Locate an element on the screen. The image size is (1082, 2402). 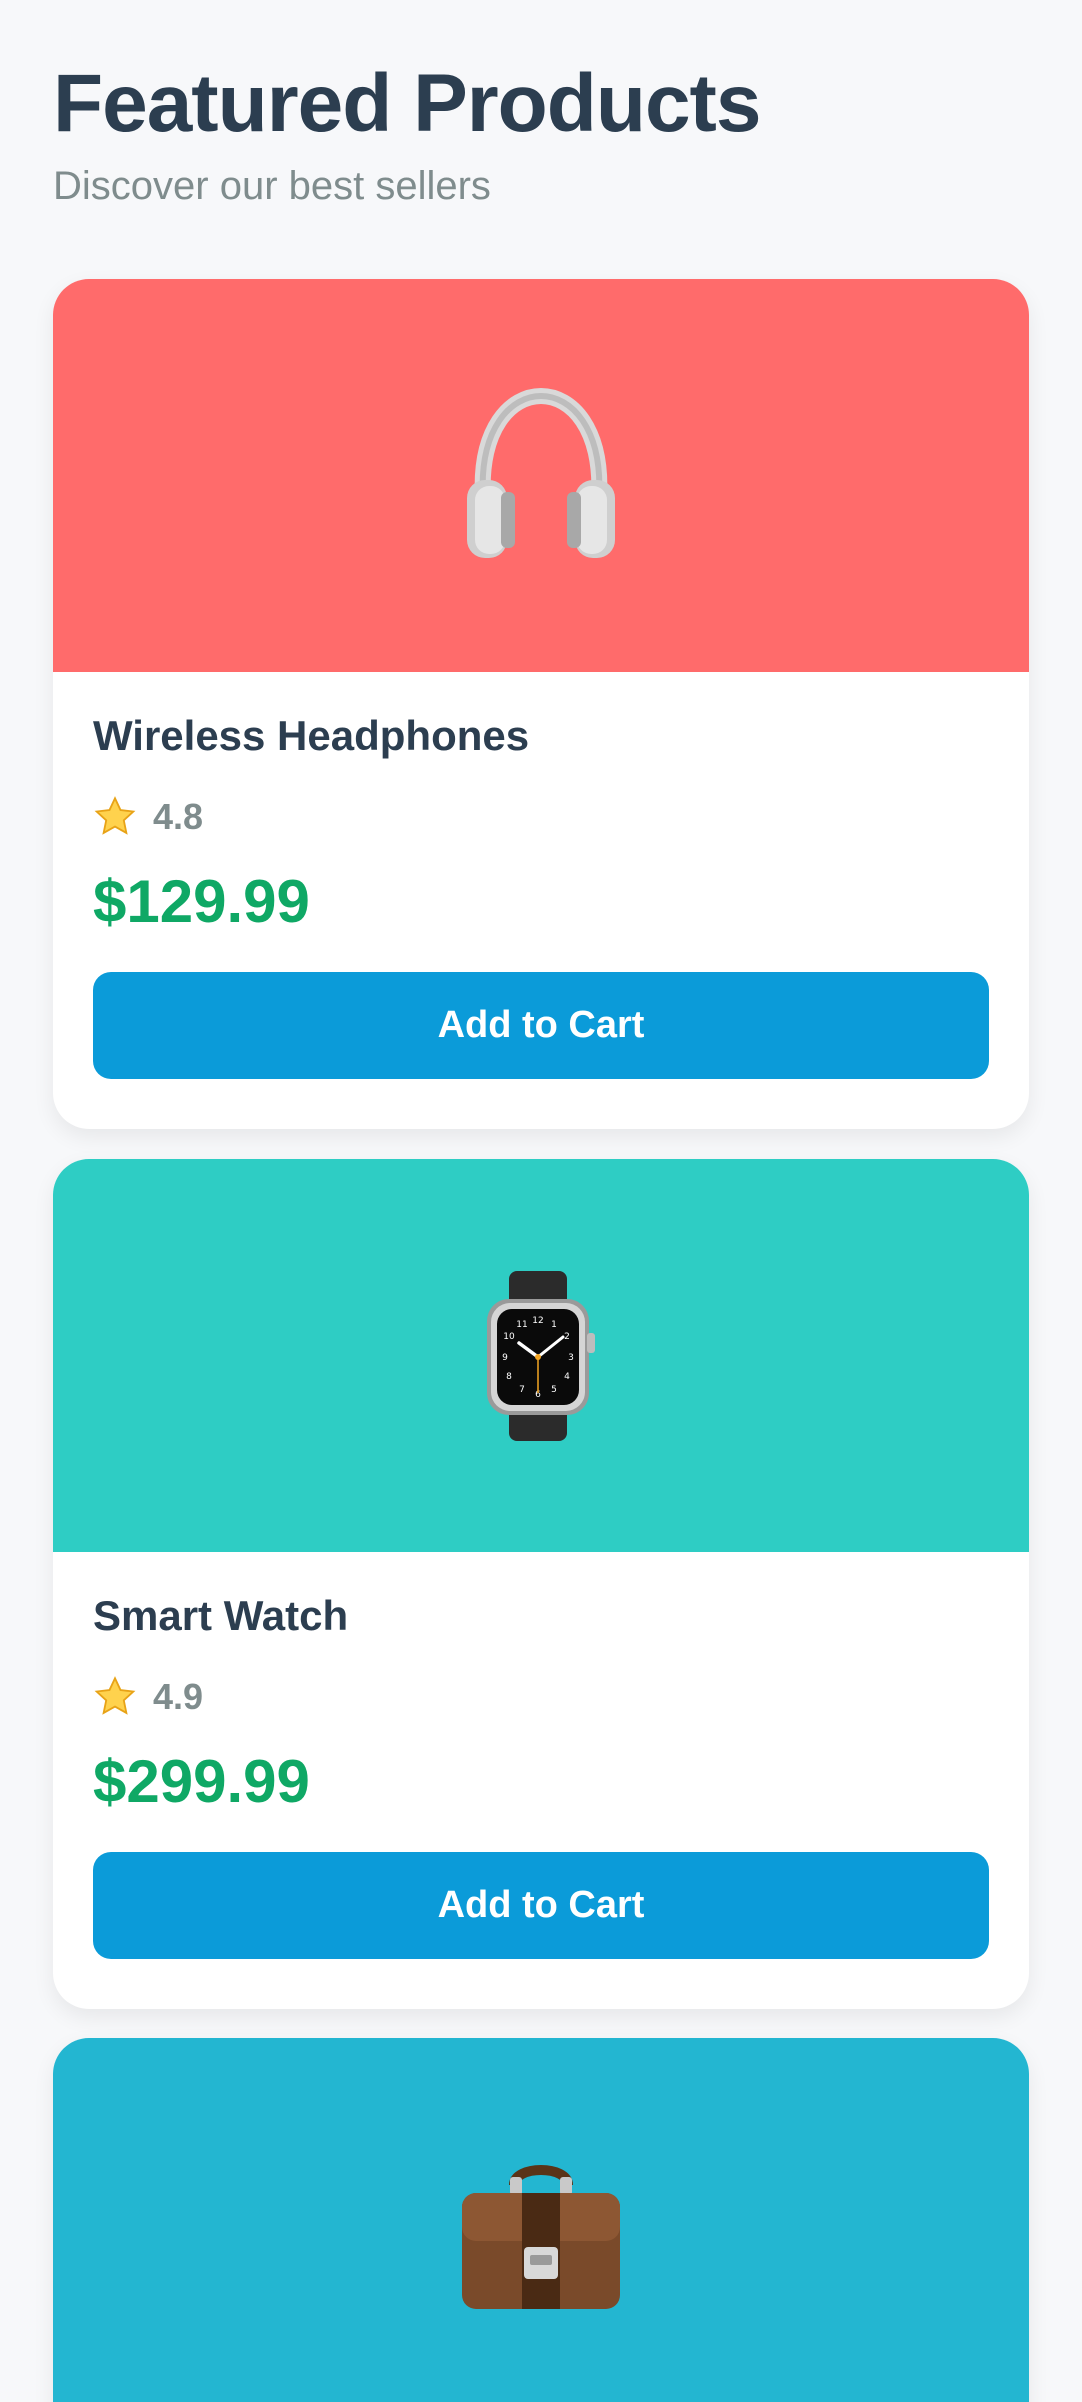
product-price: $129.99 is located at coordinates (201, 901).